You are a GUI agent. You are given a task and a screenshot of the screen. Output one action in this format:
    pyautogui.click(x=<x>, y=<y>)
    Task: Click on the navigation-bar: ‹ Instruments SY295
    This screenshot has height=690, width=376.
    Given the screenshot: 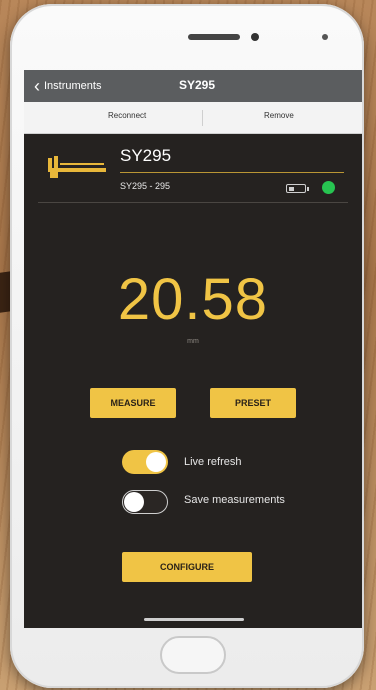 What is the action you would take?
    pyautogui.click(x=193, y=86)
    